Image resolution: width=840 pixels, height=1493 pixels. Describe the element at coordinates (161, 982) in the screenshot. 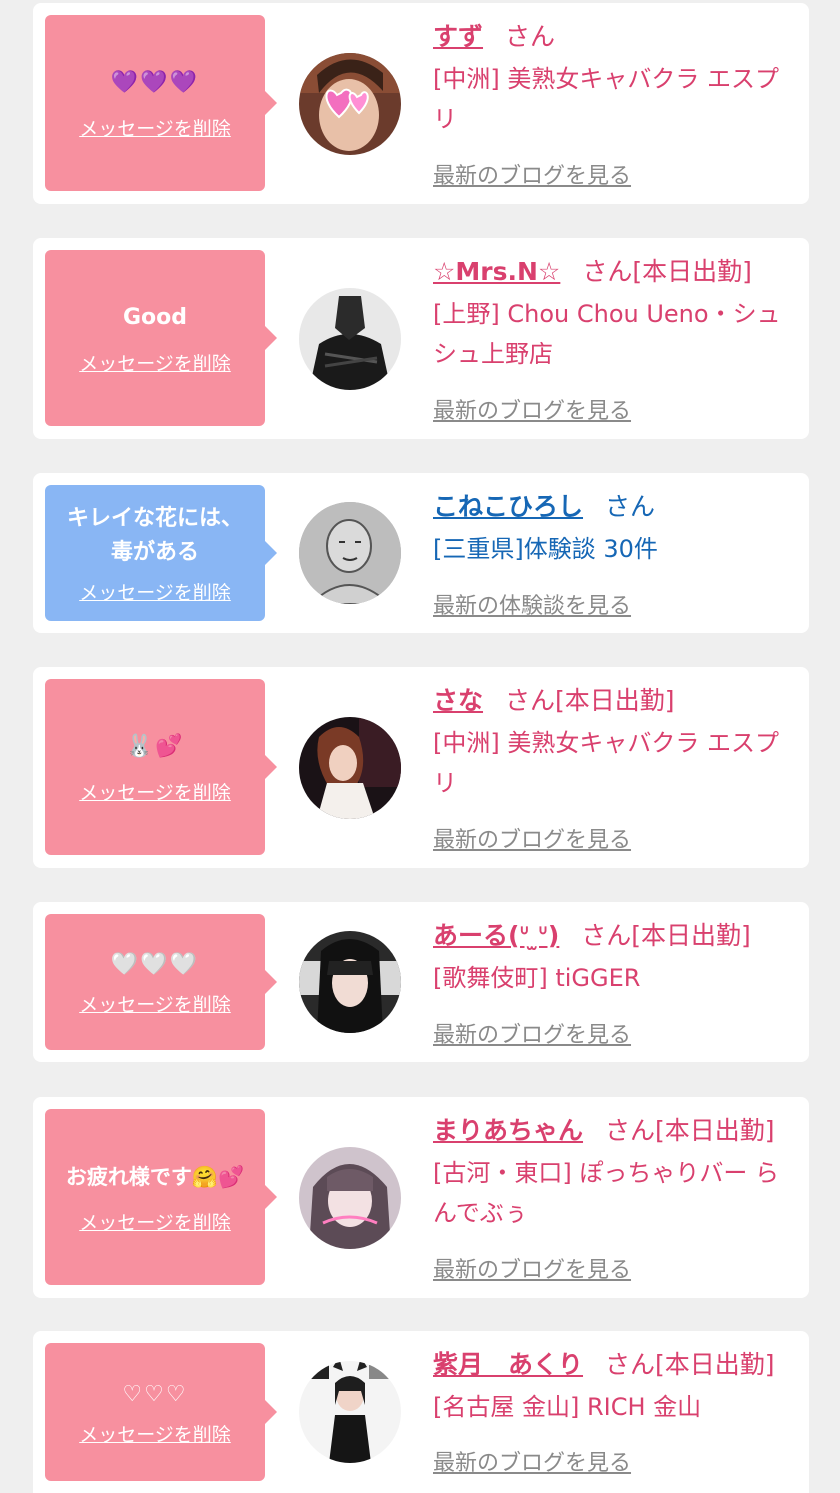

I see `message-bubble: 🤍🤍🤍 メッセージを削除` at that location.